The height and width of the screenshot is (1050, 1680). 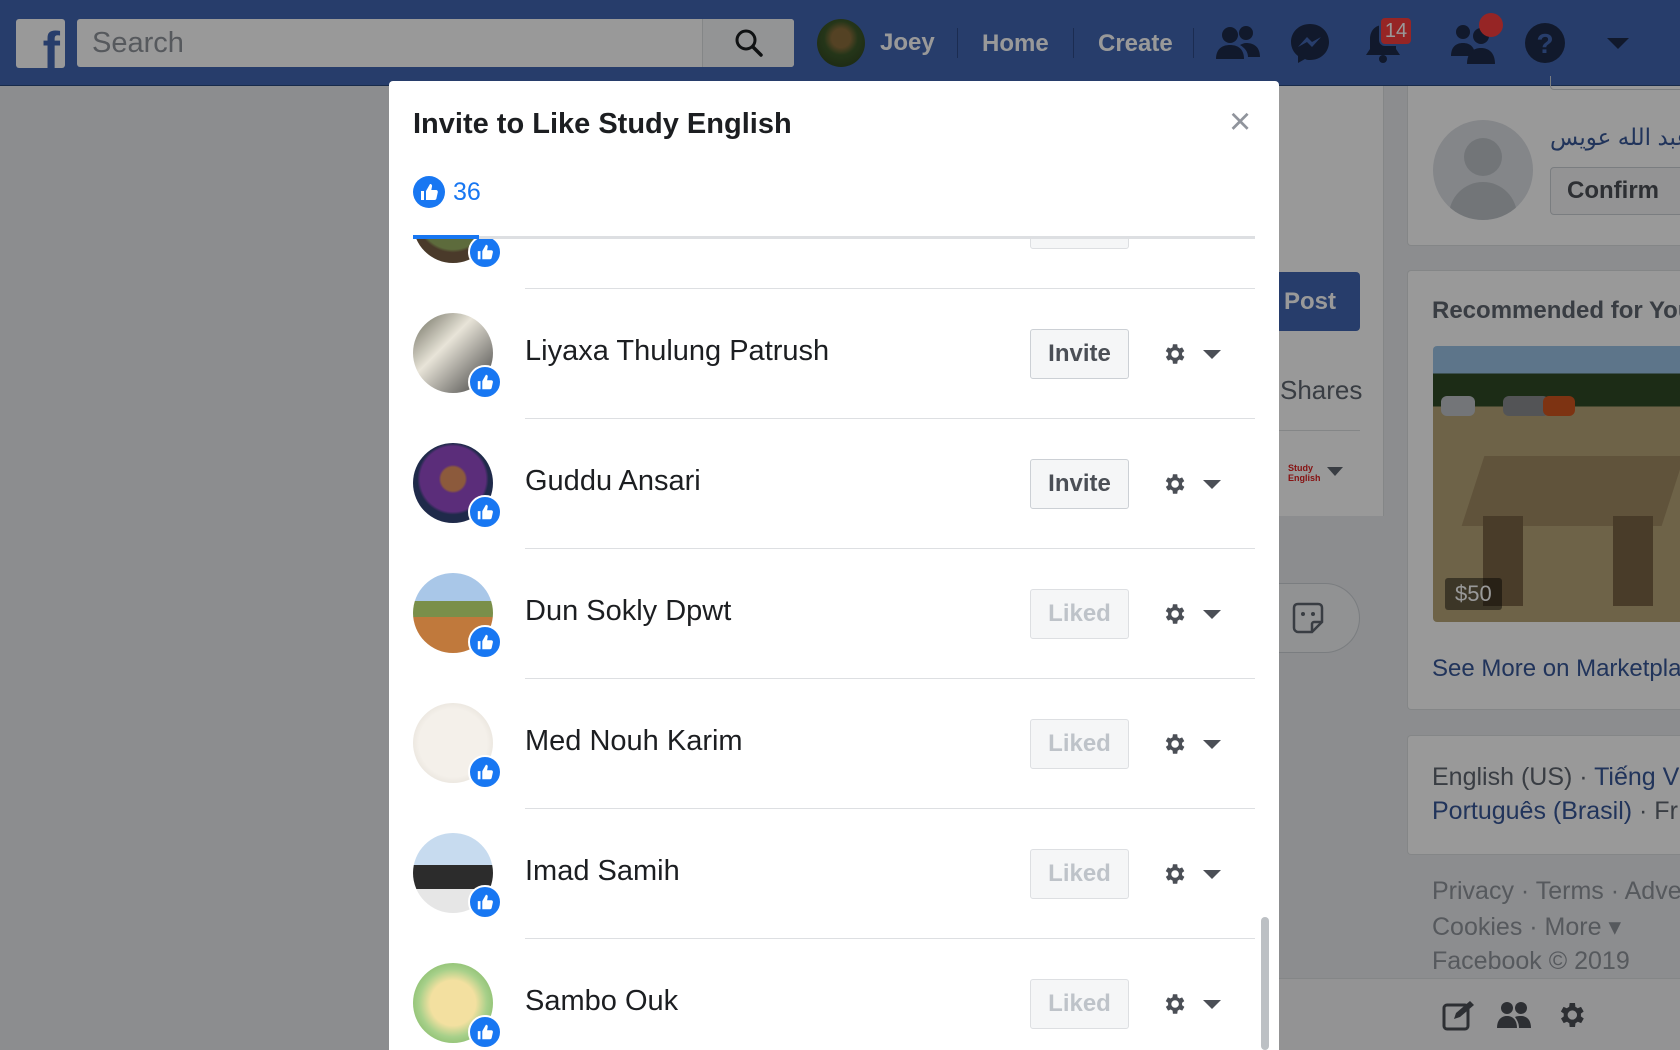 I want to click on close-icon: ×, so click(x=1240, y=122).